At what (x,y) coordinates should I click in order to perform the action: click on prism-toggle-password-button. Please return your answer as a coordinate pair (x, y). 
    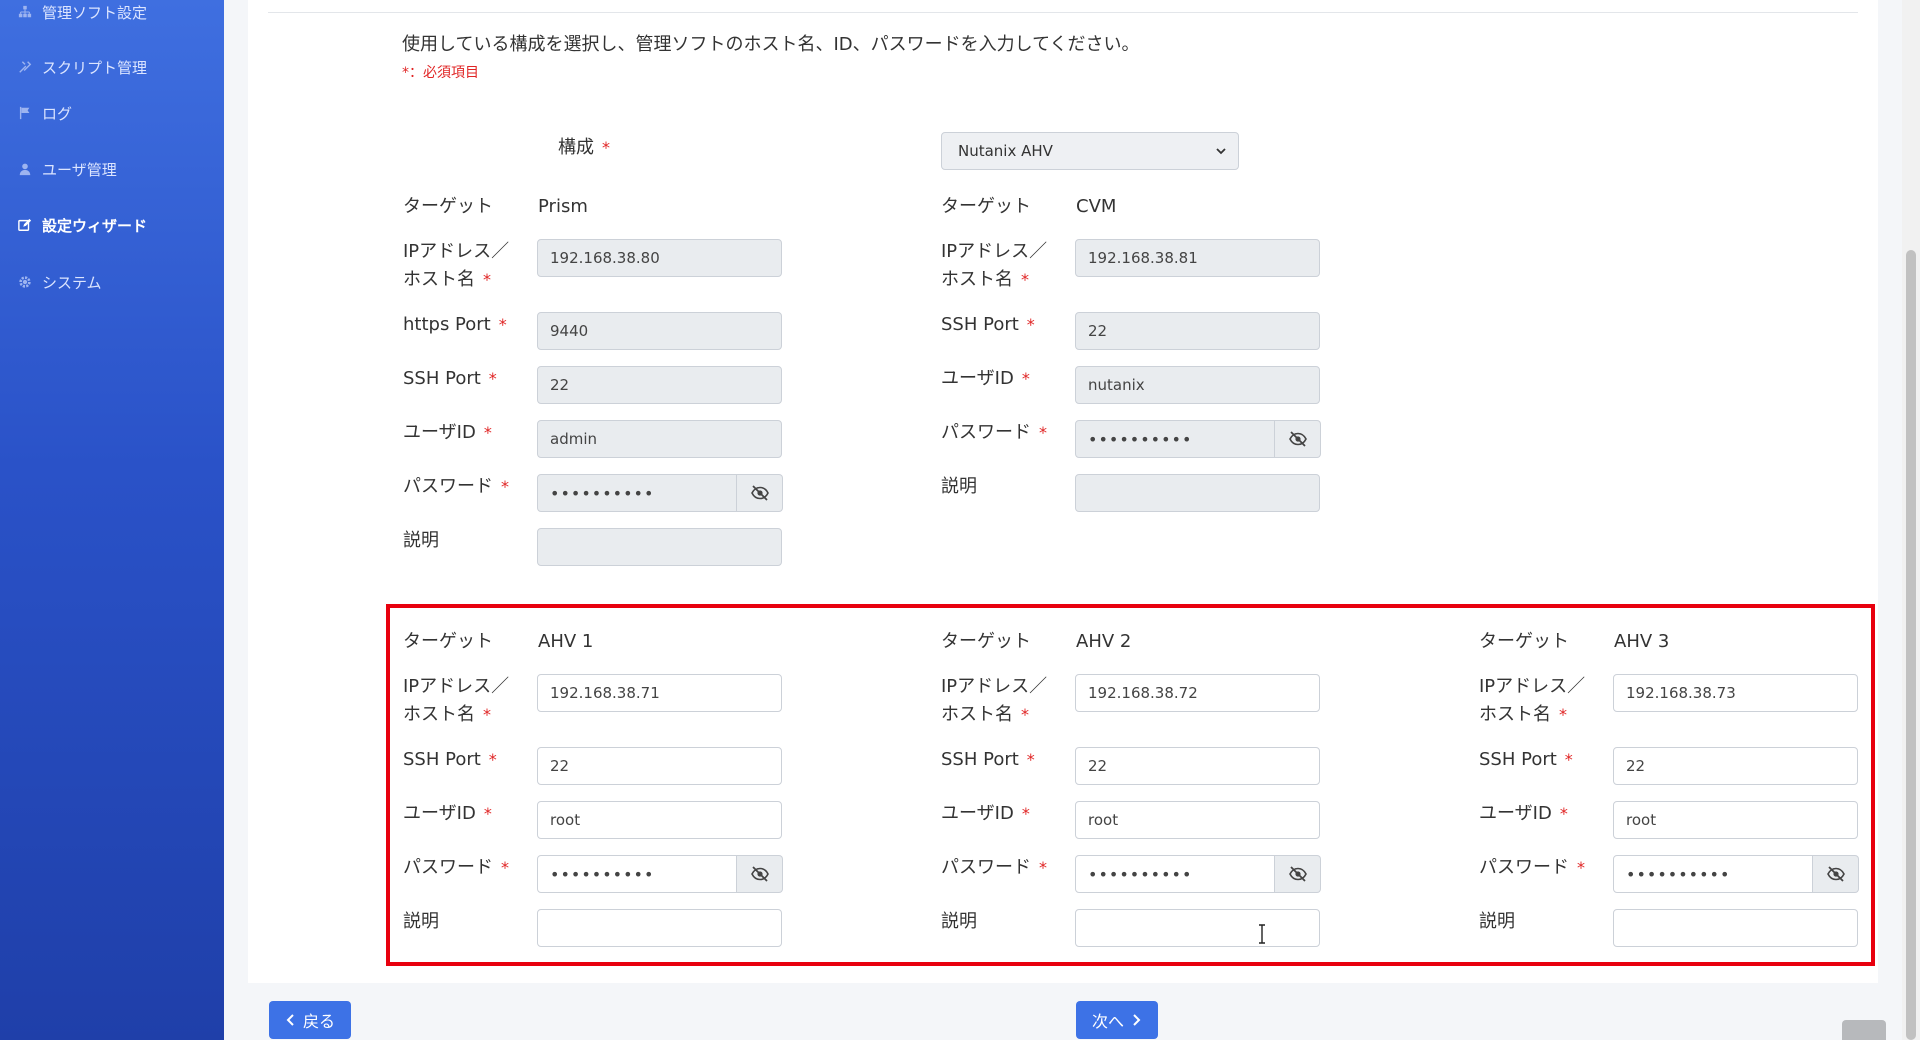
    Looking at the image, I should click on (760, 493).